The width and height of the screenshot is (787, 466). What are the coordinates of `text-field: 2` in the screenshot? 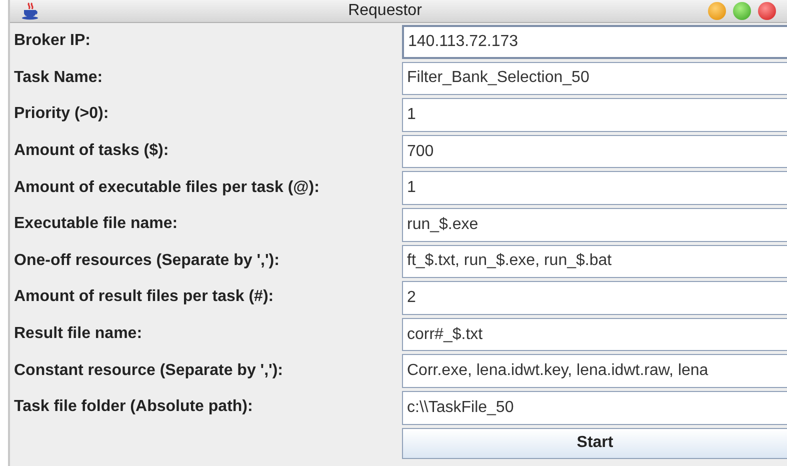 It's located at (594, 298).